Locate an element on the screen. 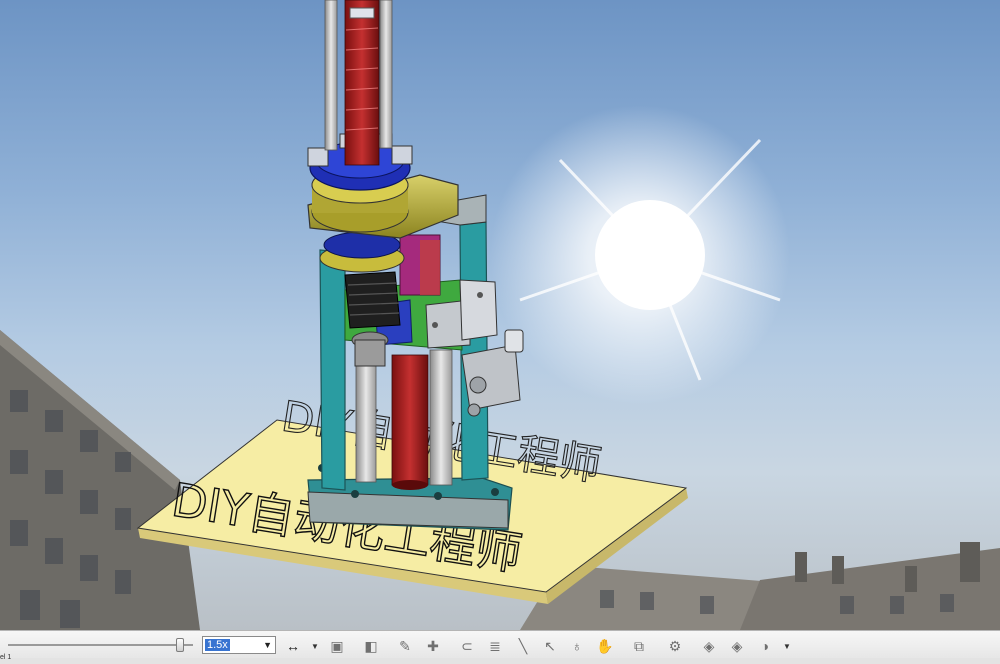 This screenshot has height=664, width=1000. zoom-select: 1.5x ▼ is located at coordinates (239, 645).